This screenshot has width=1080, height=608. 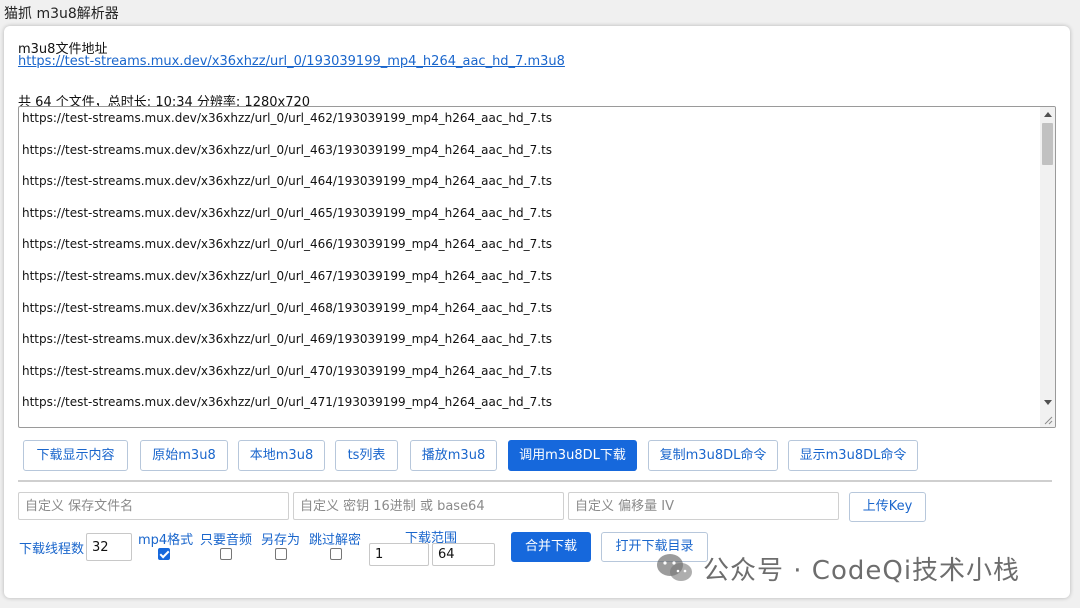 I want to click on watermark: 公众号 · CodeQi技术小栈, so click(x=837, y=568).